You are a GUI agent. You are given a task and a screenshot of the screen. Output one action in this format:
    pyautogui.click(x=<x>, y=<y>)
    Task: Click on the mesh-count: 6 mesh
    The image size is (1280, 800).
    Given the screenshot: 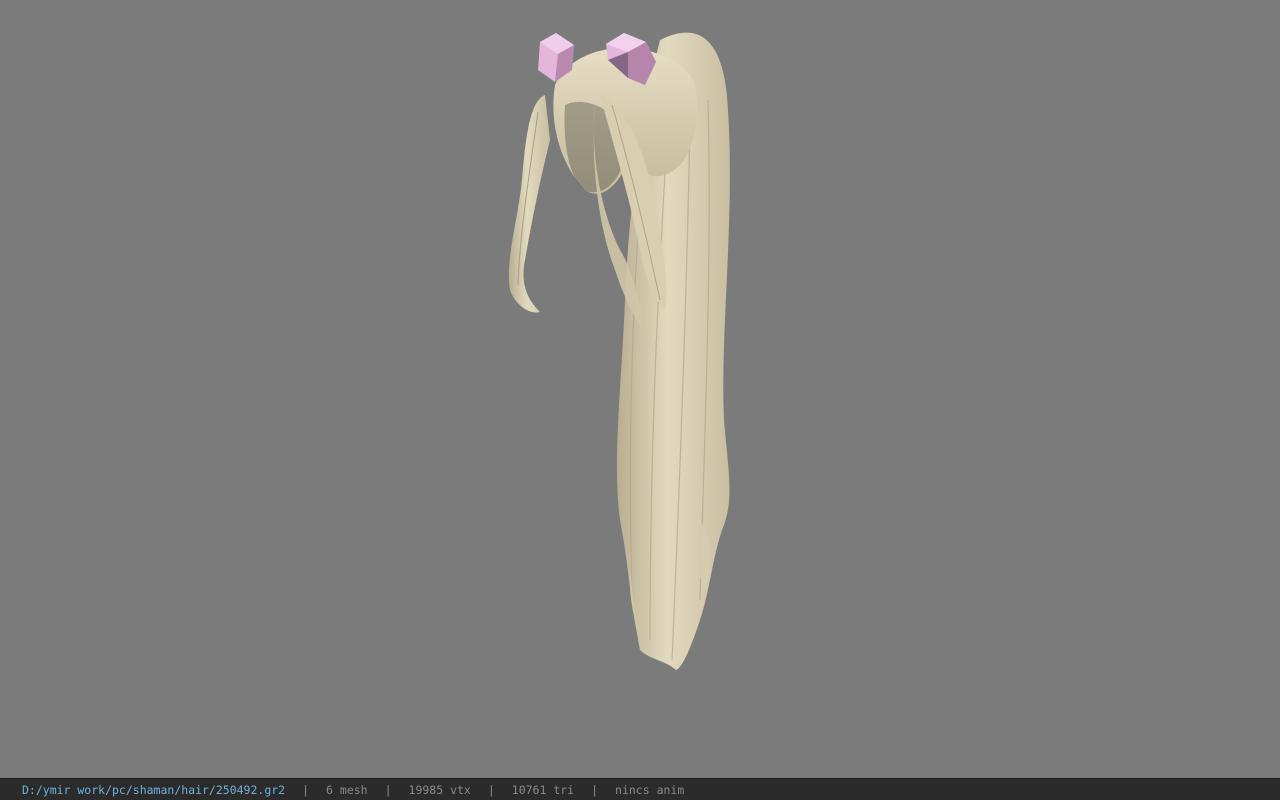 What is the action you would take?
    pyautogui.click(x=347, y=789)
    